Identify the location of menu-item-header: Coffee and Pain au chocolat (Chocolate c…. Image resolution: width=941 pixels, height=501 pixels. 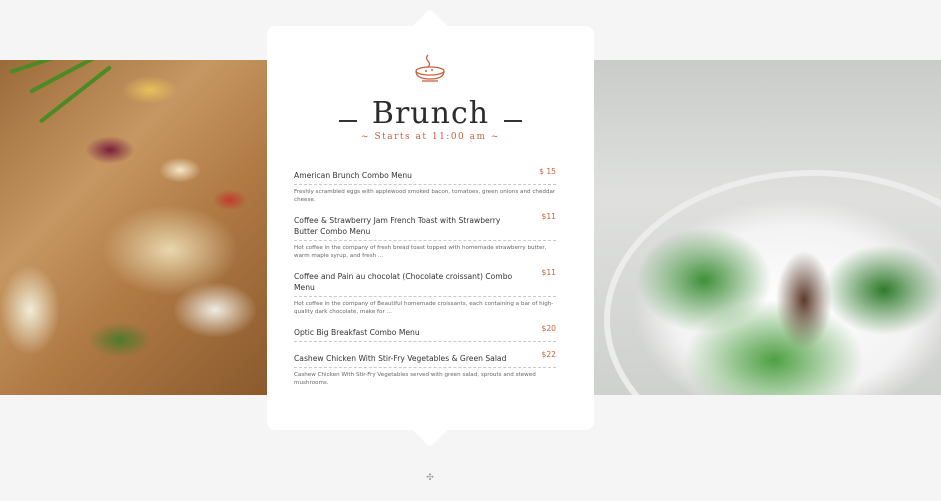
(425, 282).